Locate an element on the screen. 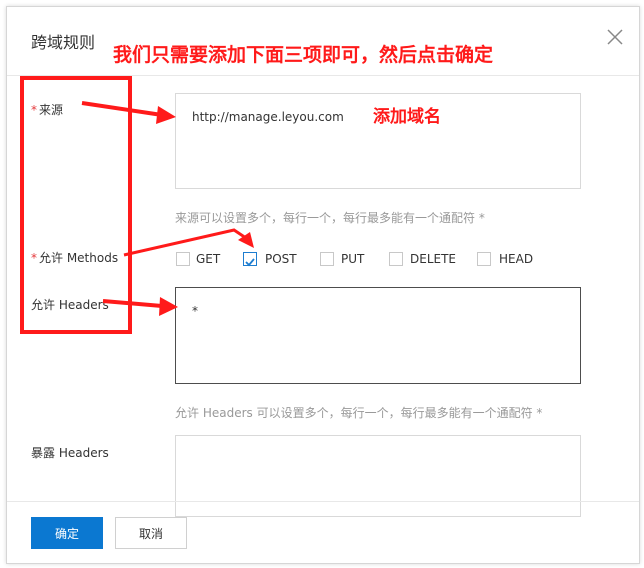 The width and height of the screenshot is (644, 568). method-checkbox-put is located at coordinates (327, 259).